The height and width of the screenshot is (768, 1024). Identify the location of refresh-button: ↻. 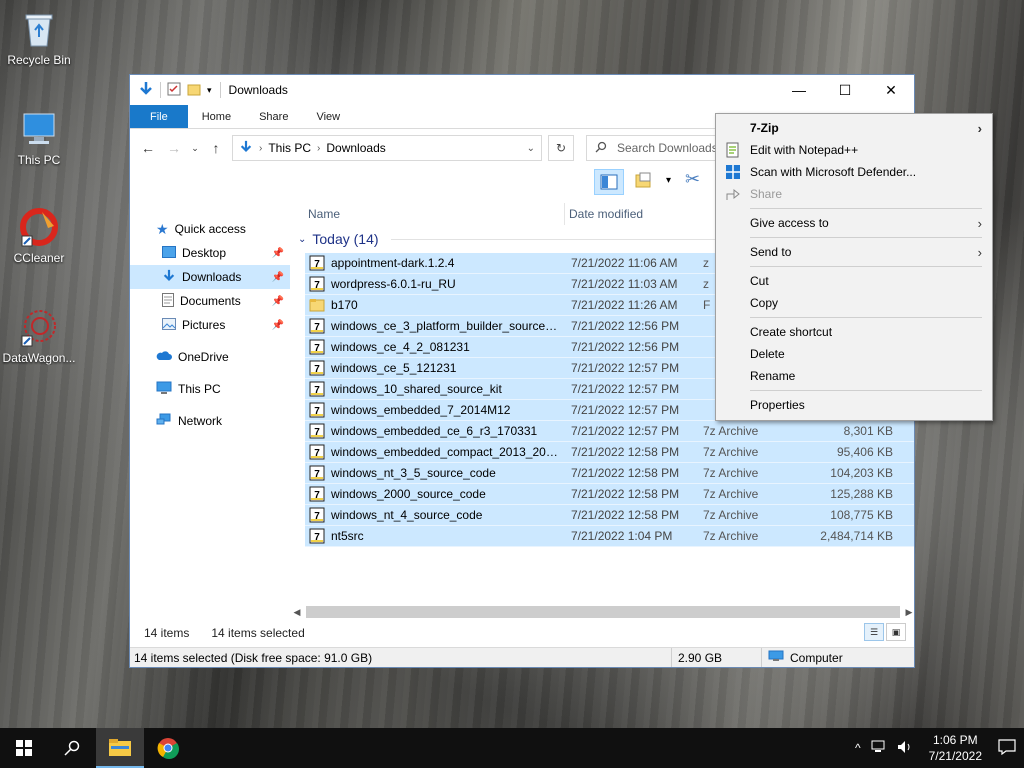
(561, 148).